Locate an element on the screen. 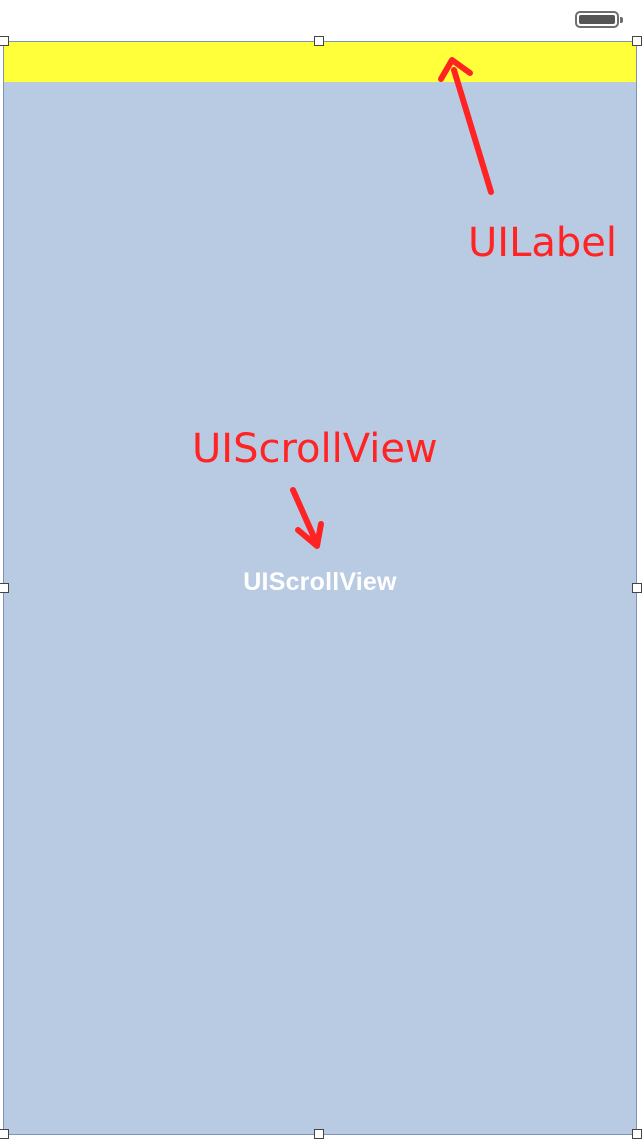  annotation-arrows is located at coordinates (392, 303).